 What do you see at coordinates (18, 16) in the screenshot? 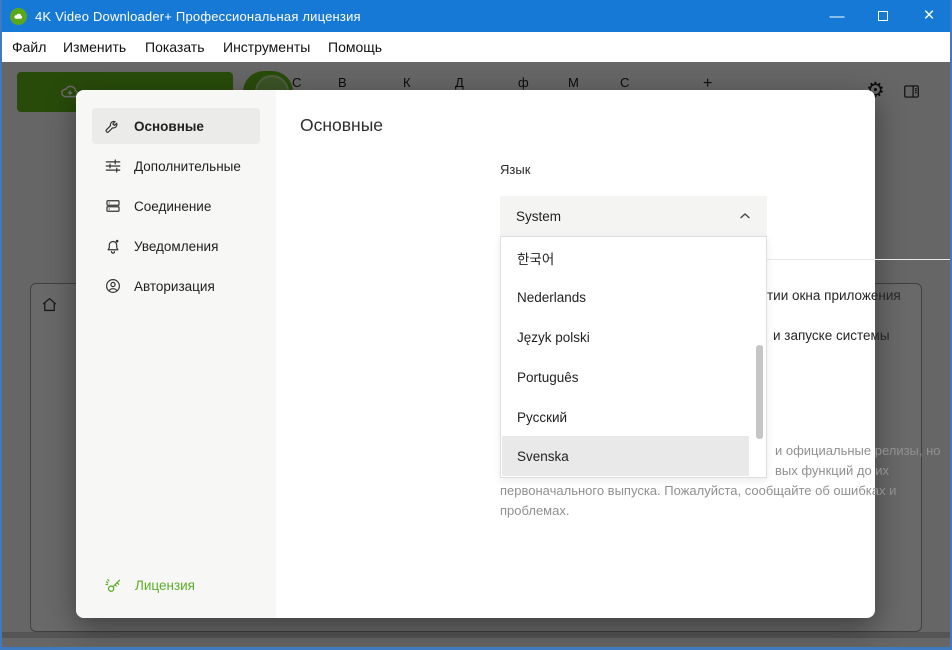
I see `app-logo-icon` at bounding box center [18, 16].